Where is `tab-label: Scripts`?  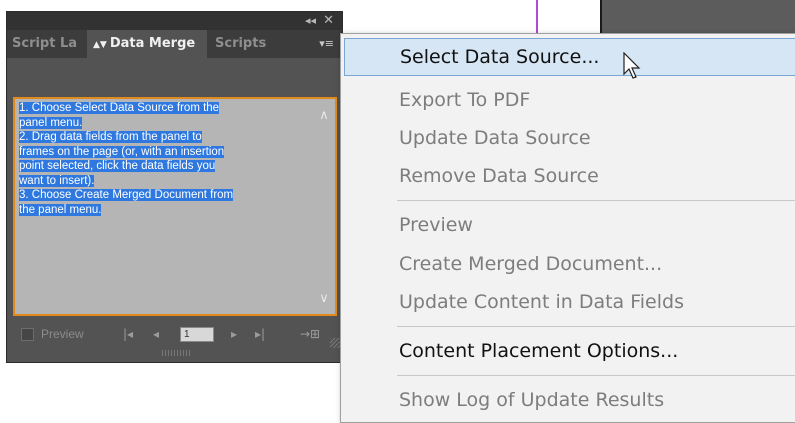 tab-label: Scripts is located at coordinates (241, 43).